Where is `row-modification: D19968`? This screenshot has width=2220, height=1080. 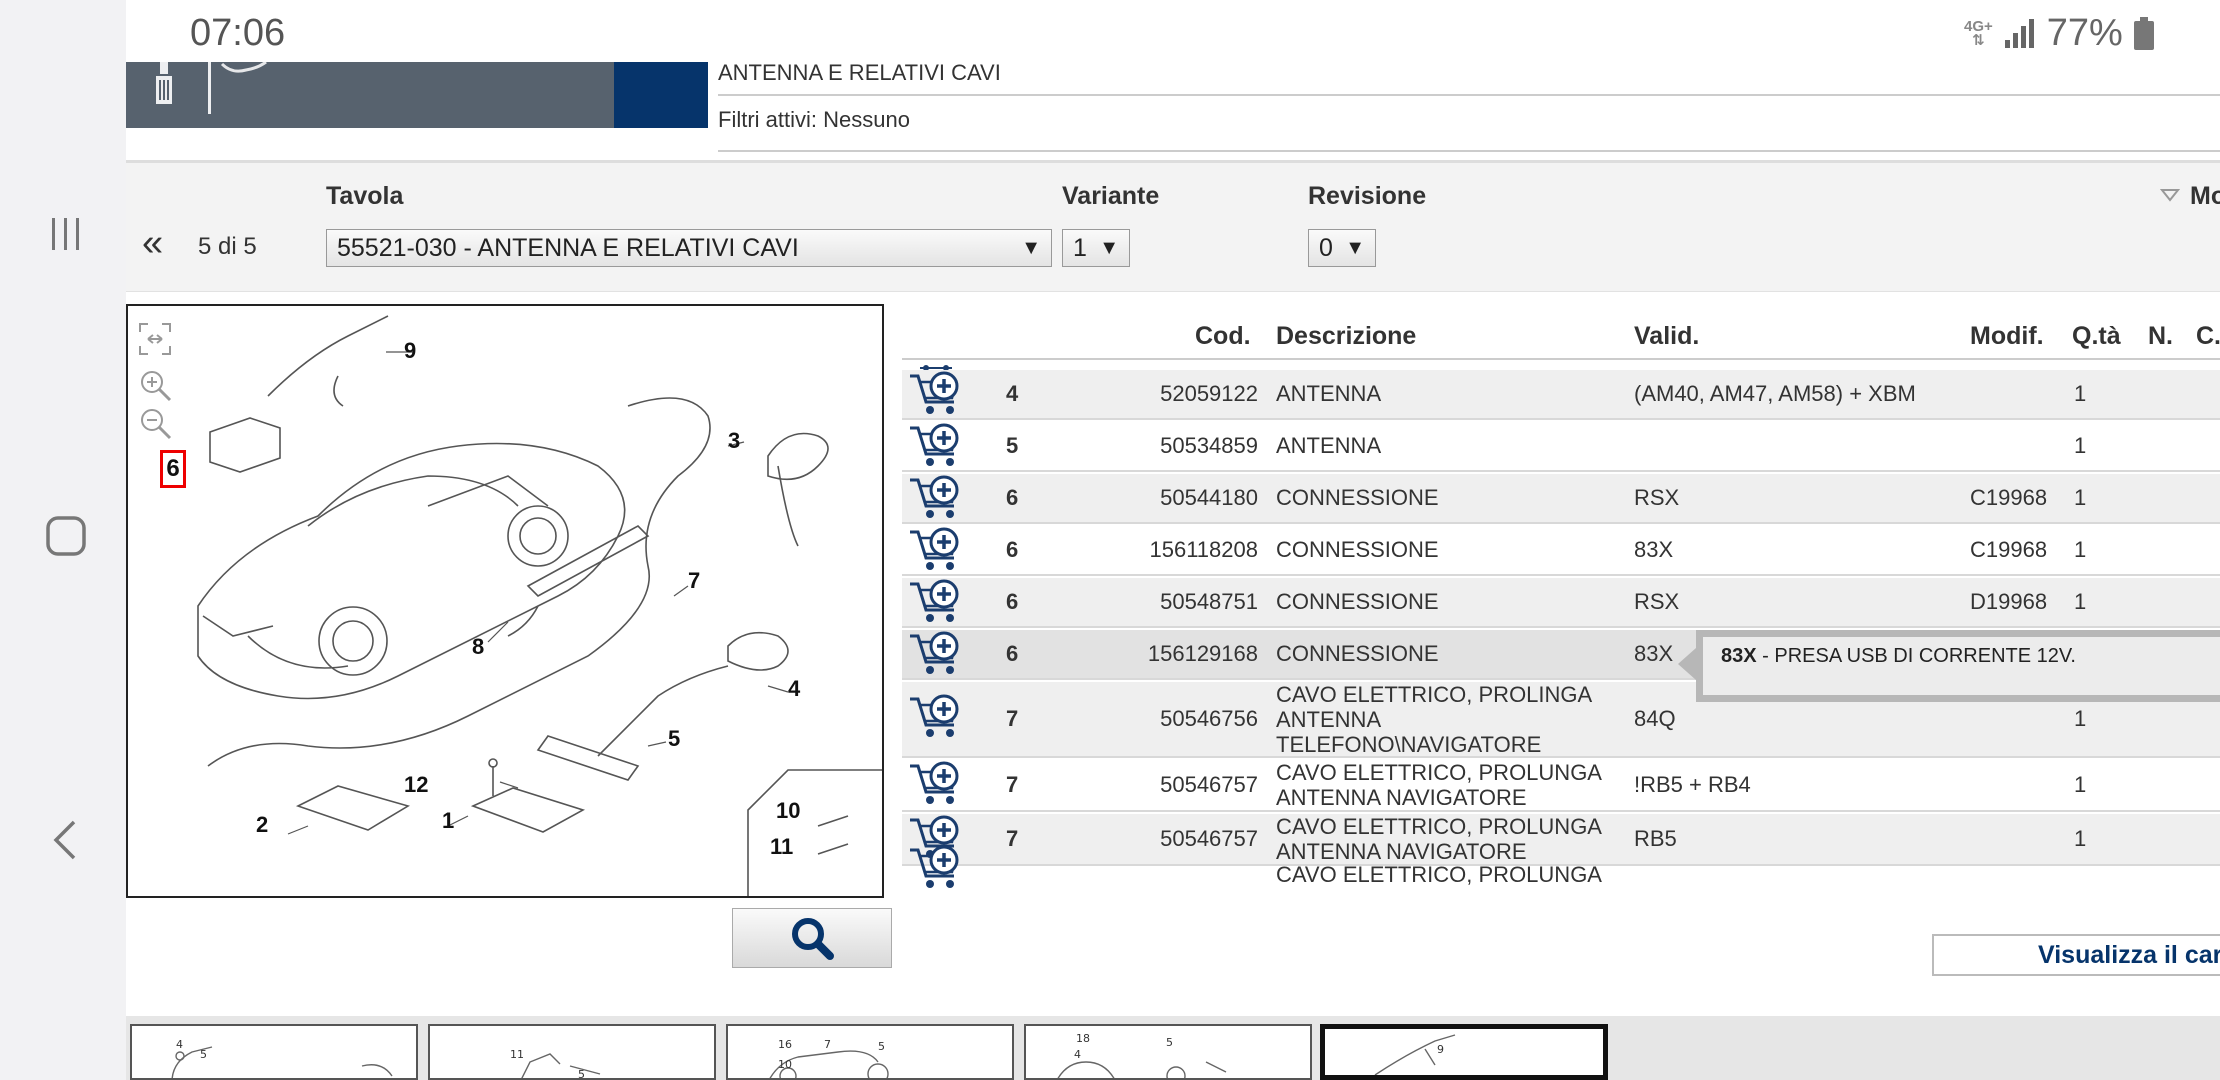 row-modification: D19968 is located at coordinates (2009, 601).